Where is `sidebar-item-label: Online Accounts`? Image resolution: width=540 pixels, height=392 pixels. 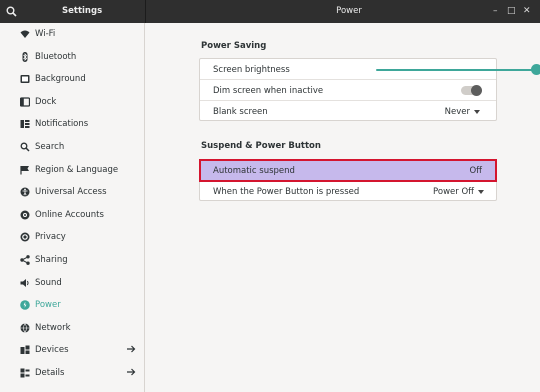
sidebar-item-label: Online Accounts is located at coordinates (69, 214).